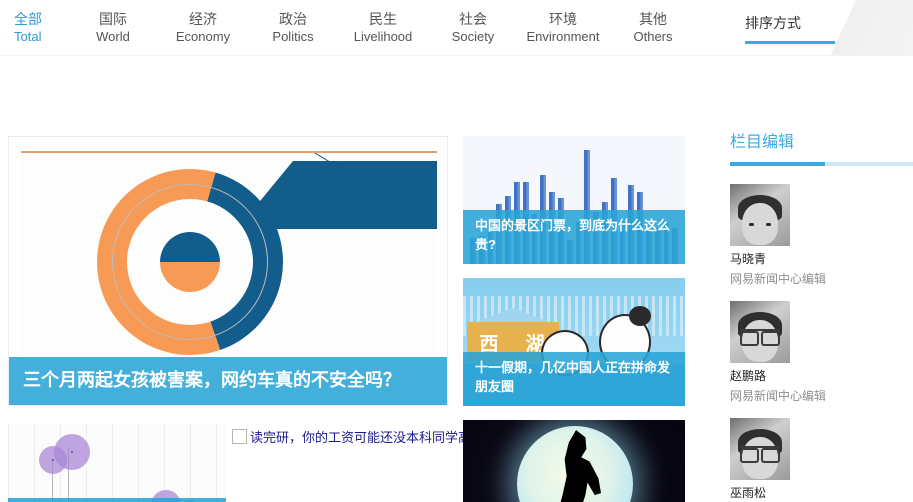 Image resolution: width=913 pixels, height=502 pixels. I want to click on tab-others: 其他 Others, so click(653, 28).